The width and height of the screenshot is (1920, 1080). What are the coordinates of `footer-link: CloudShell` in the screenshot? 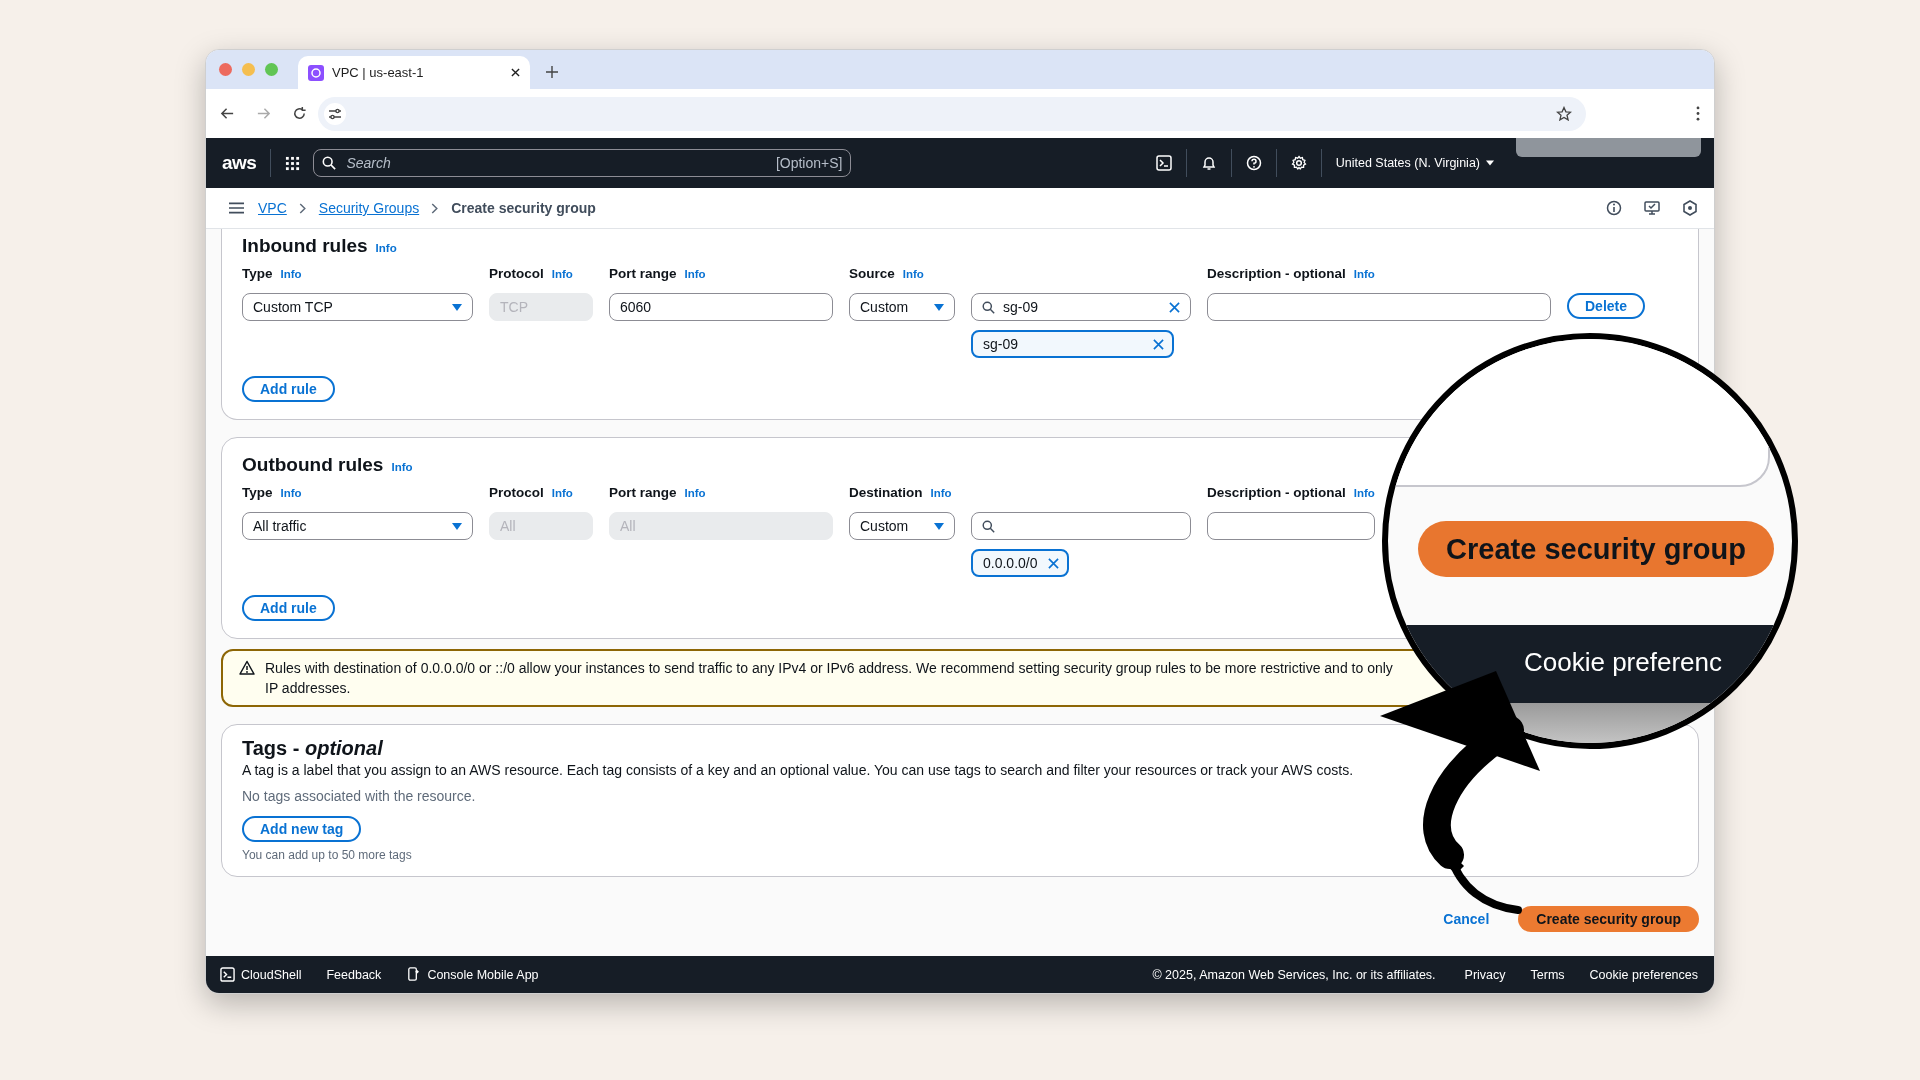 It's located at (271, 974).